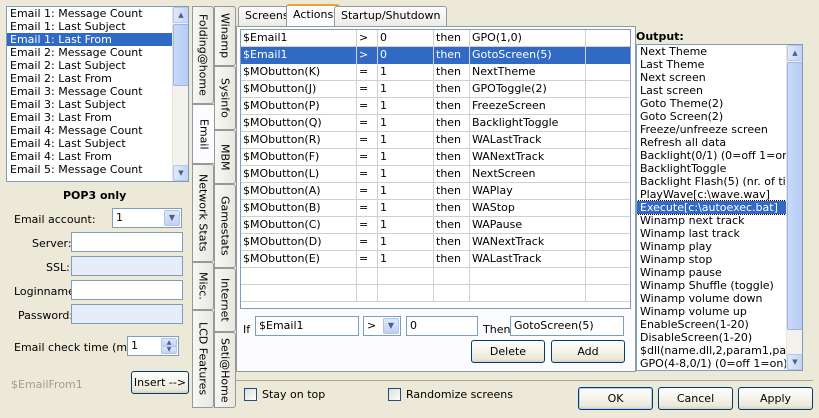  What do you see at coordinates (719, 168) in the screenshot?
I see `output-item: BacklightToggle` at bounding box center [719, 168].